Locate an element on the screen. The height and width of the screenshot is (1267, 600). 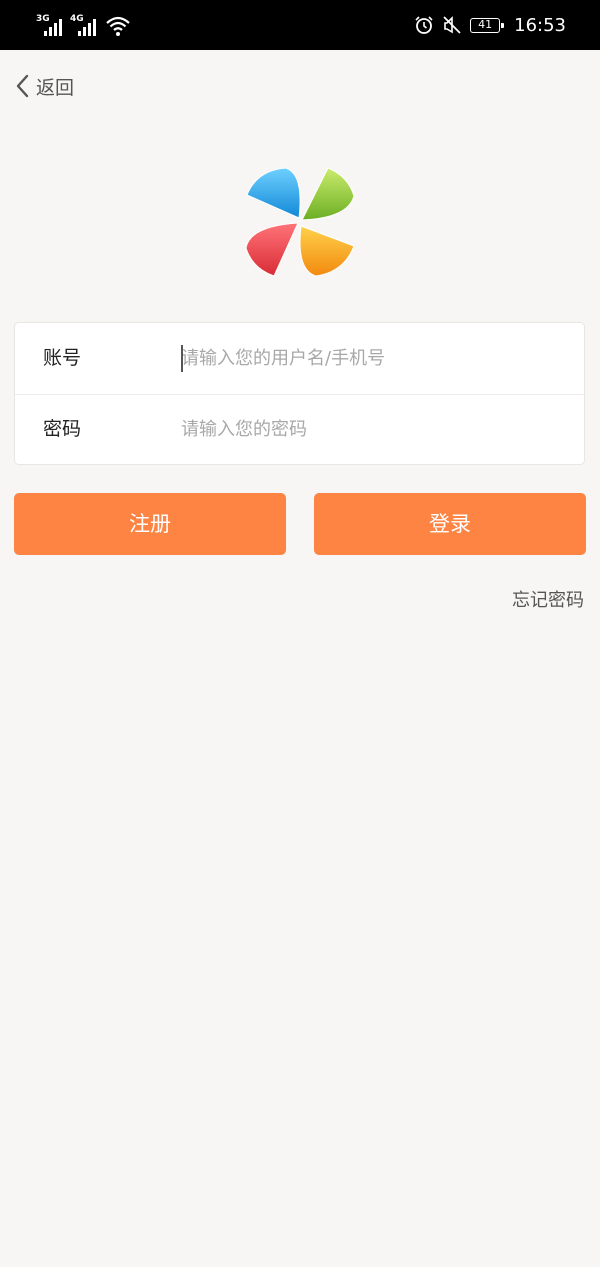
status-bar: 3G 4G 41 16:53 is located at coordinates (300, 25).